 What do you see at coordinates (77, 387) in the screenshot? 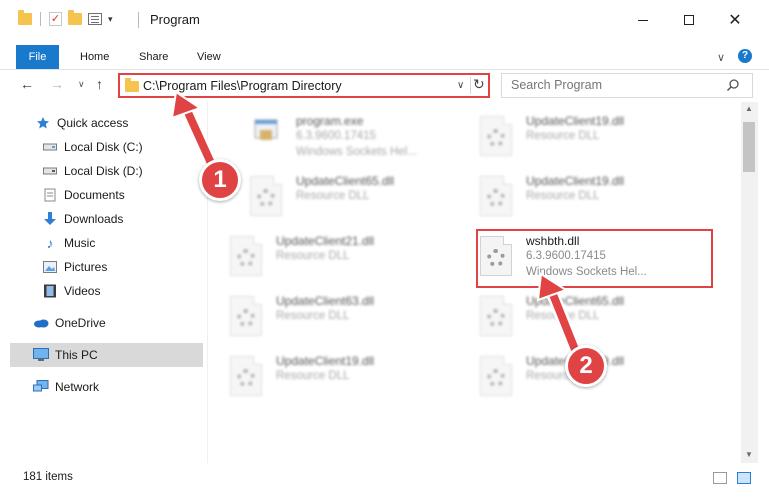
I see `sidebar-item-label: Network` at bounding box center [77, 387].